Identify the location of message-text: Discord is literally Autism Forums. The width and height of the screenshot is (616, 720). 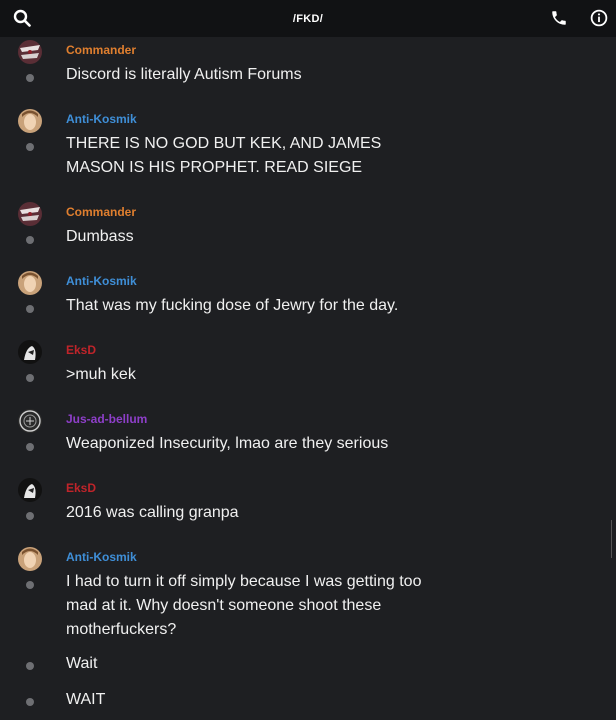
(184, 74).